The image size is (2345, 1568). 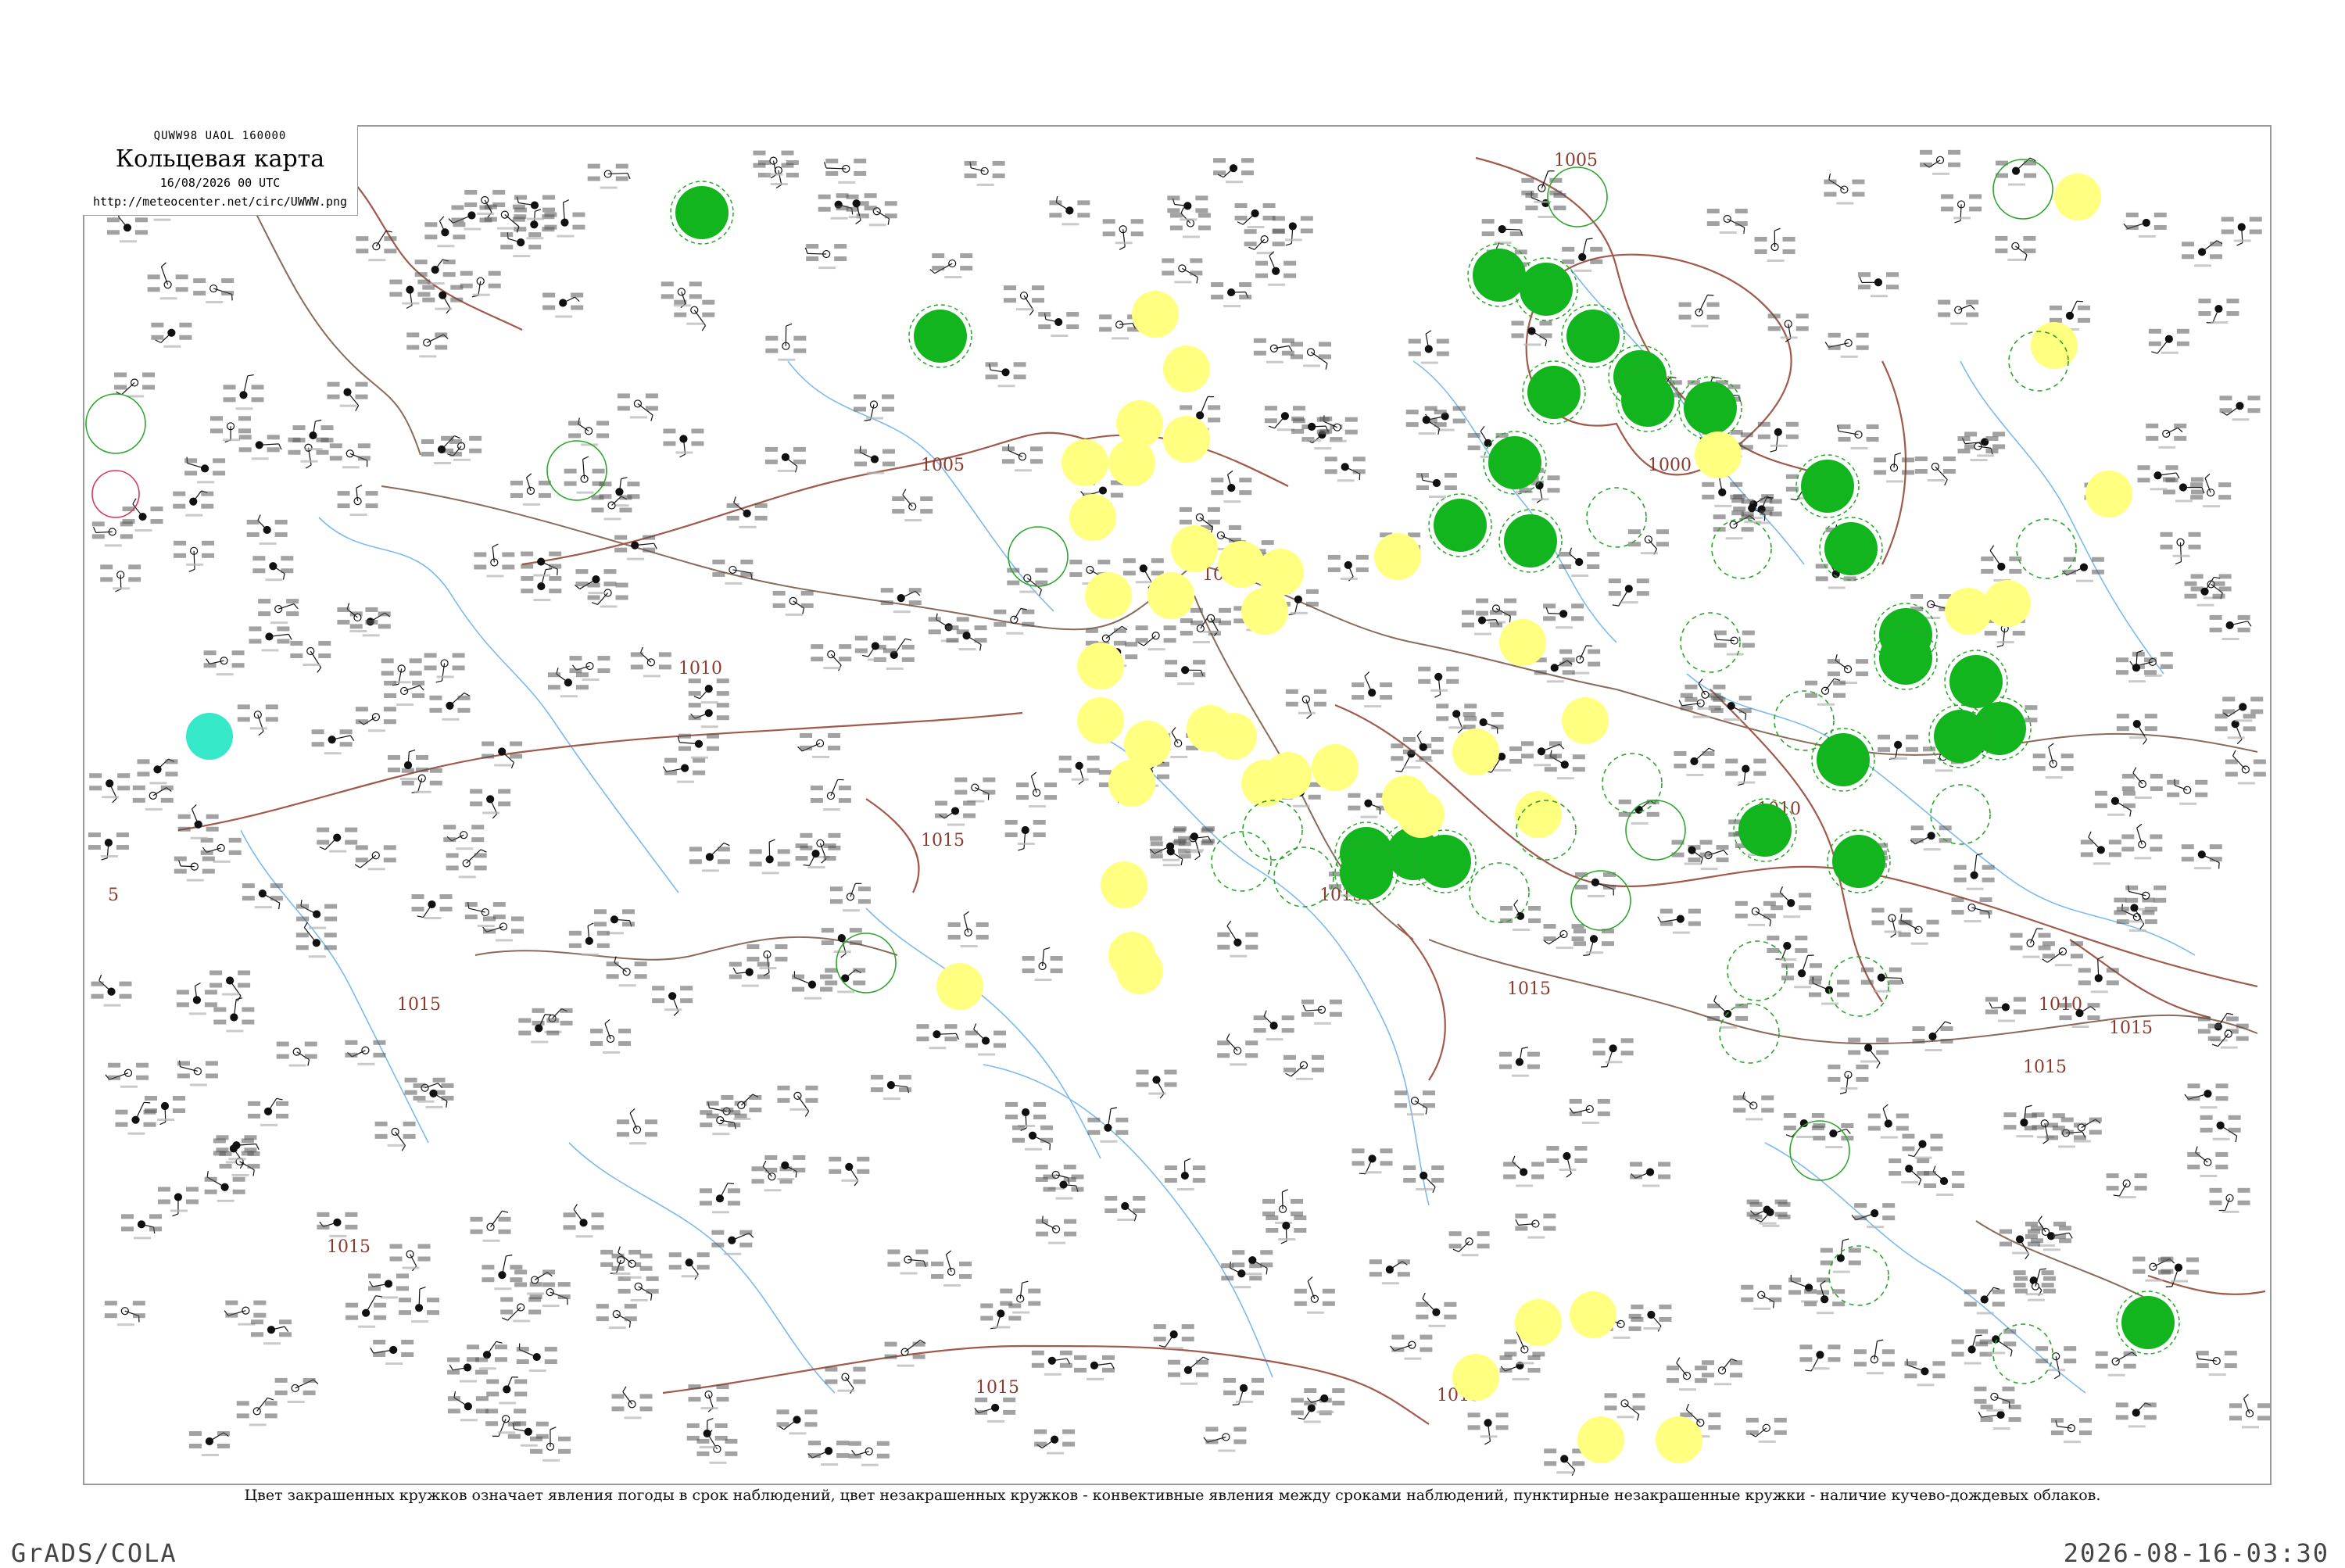 I want to click on cumulonimbus-ring, so click(x=1272, y=830).